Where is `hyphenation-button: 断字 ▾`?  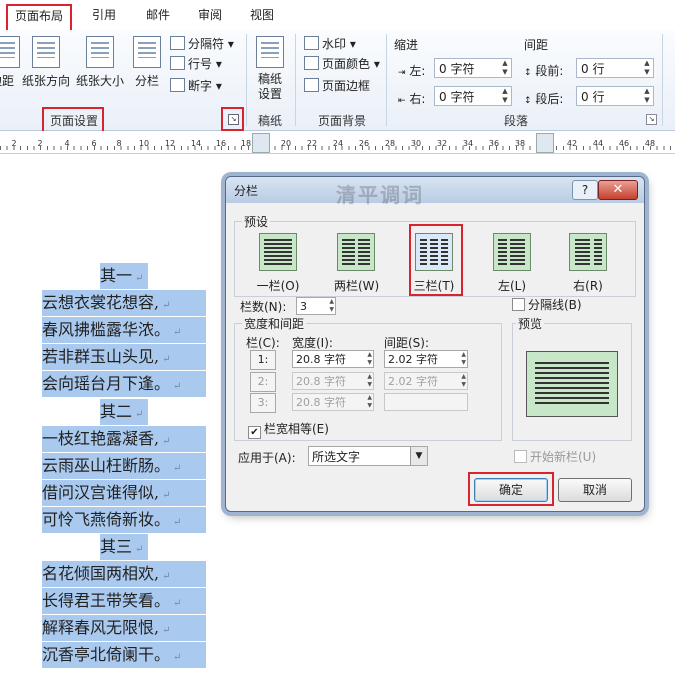 hyphenation-button: 断字 ▾ is located at coordinates (196, 86).